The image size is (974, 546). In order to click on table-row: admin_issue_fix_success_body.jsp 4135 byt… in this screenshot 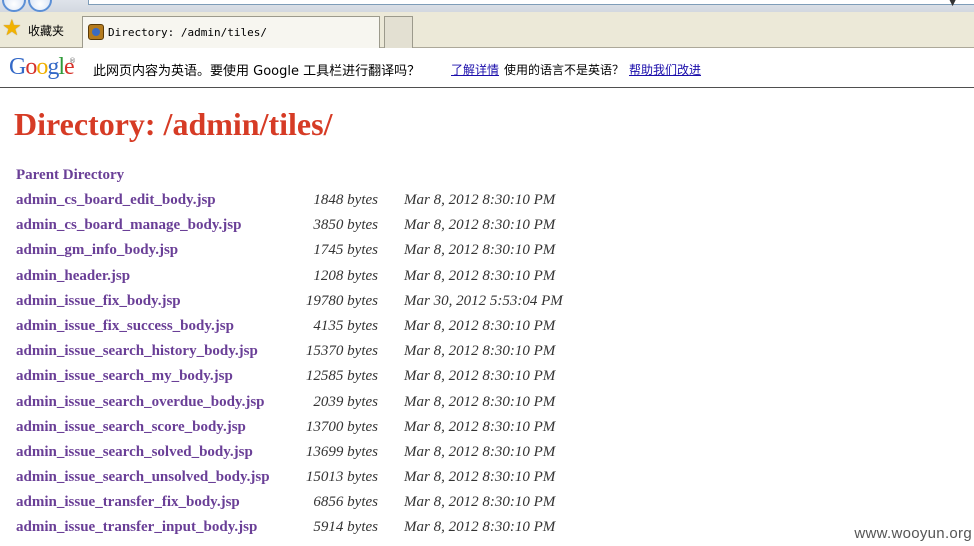, I will do `click(487, 330)`.